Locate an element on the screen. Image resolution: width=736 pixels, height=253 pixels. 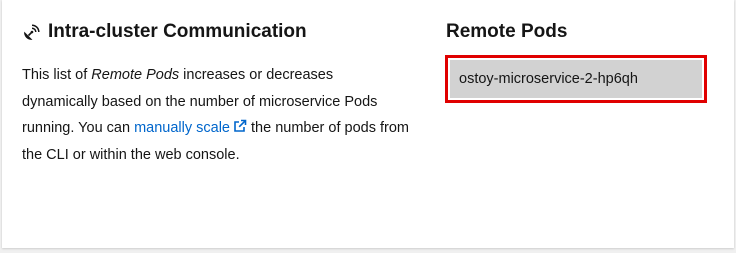
section-title: Intra-cluster Communication is located at coordinates (177, 31).